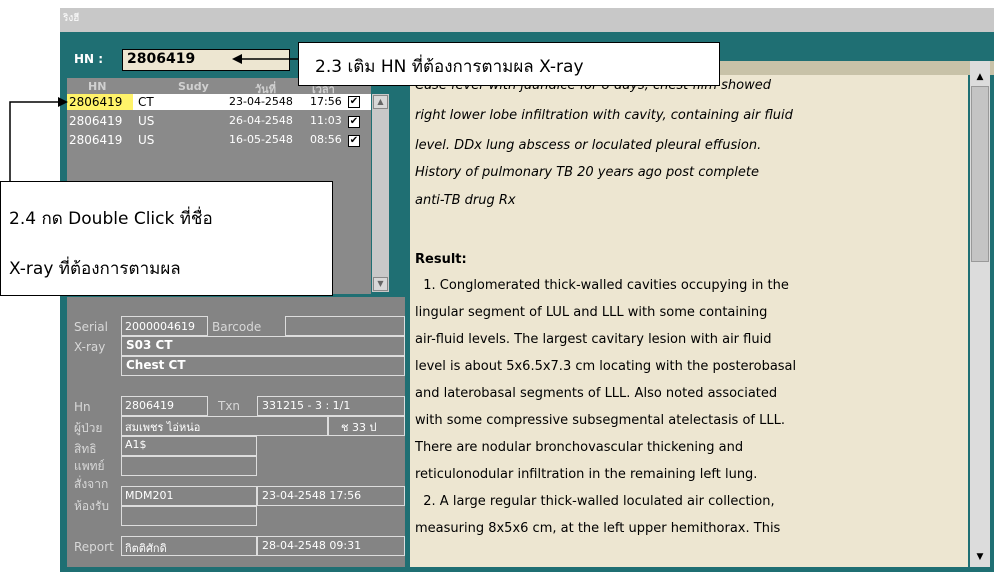 This screenshot has height=572, width=994. Describe the element at coordinates (136, 444) in the screenshot. I see `right-value: A1$` at that location.